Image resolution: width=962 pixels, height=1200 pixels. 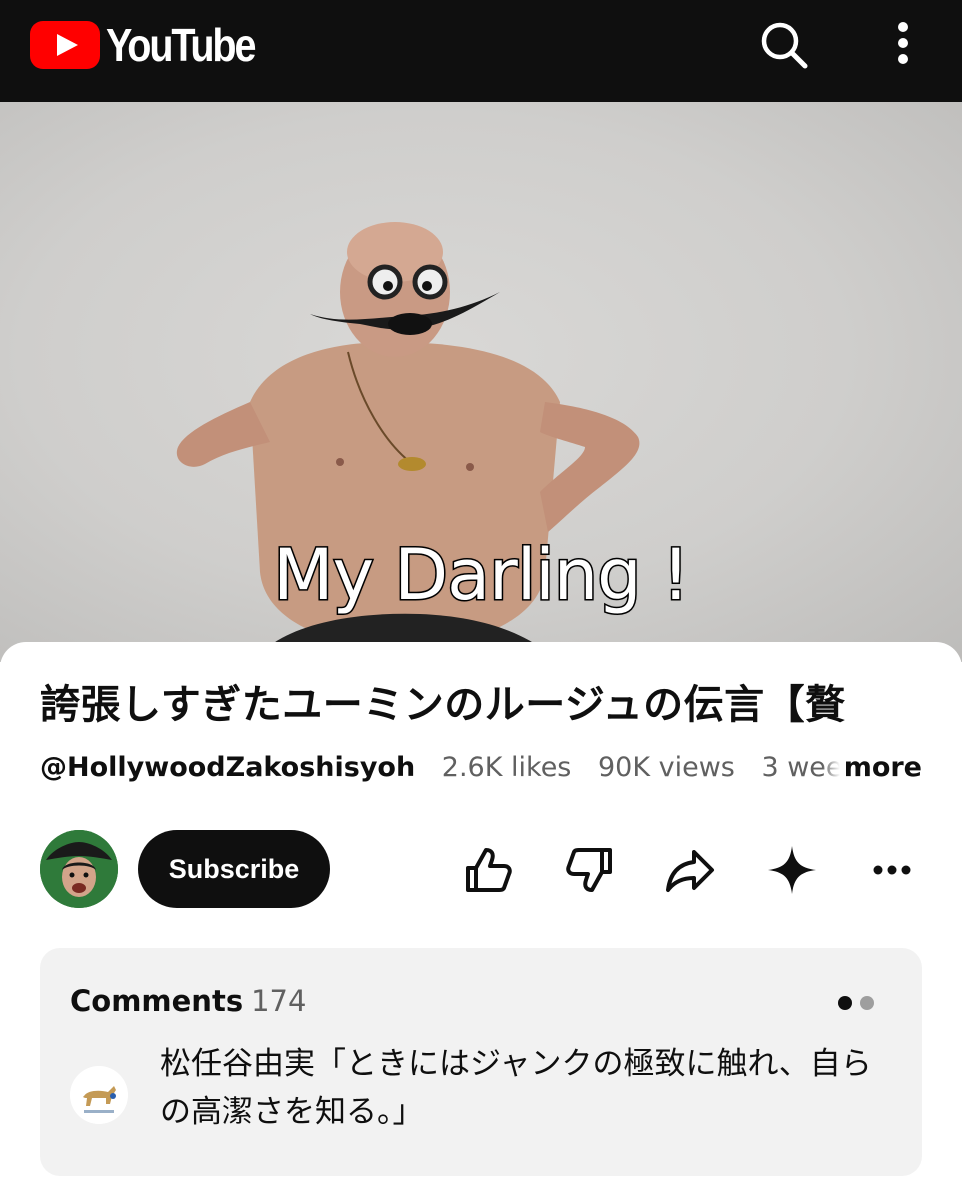 What do you see at coordinates (871, 767) in the screenshot?
I see `more-link: more` at bounding box center [871, 767].